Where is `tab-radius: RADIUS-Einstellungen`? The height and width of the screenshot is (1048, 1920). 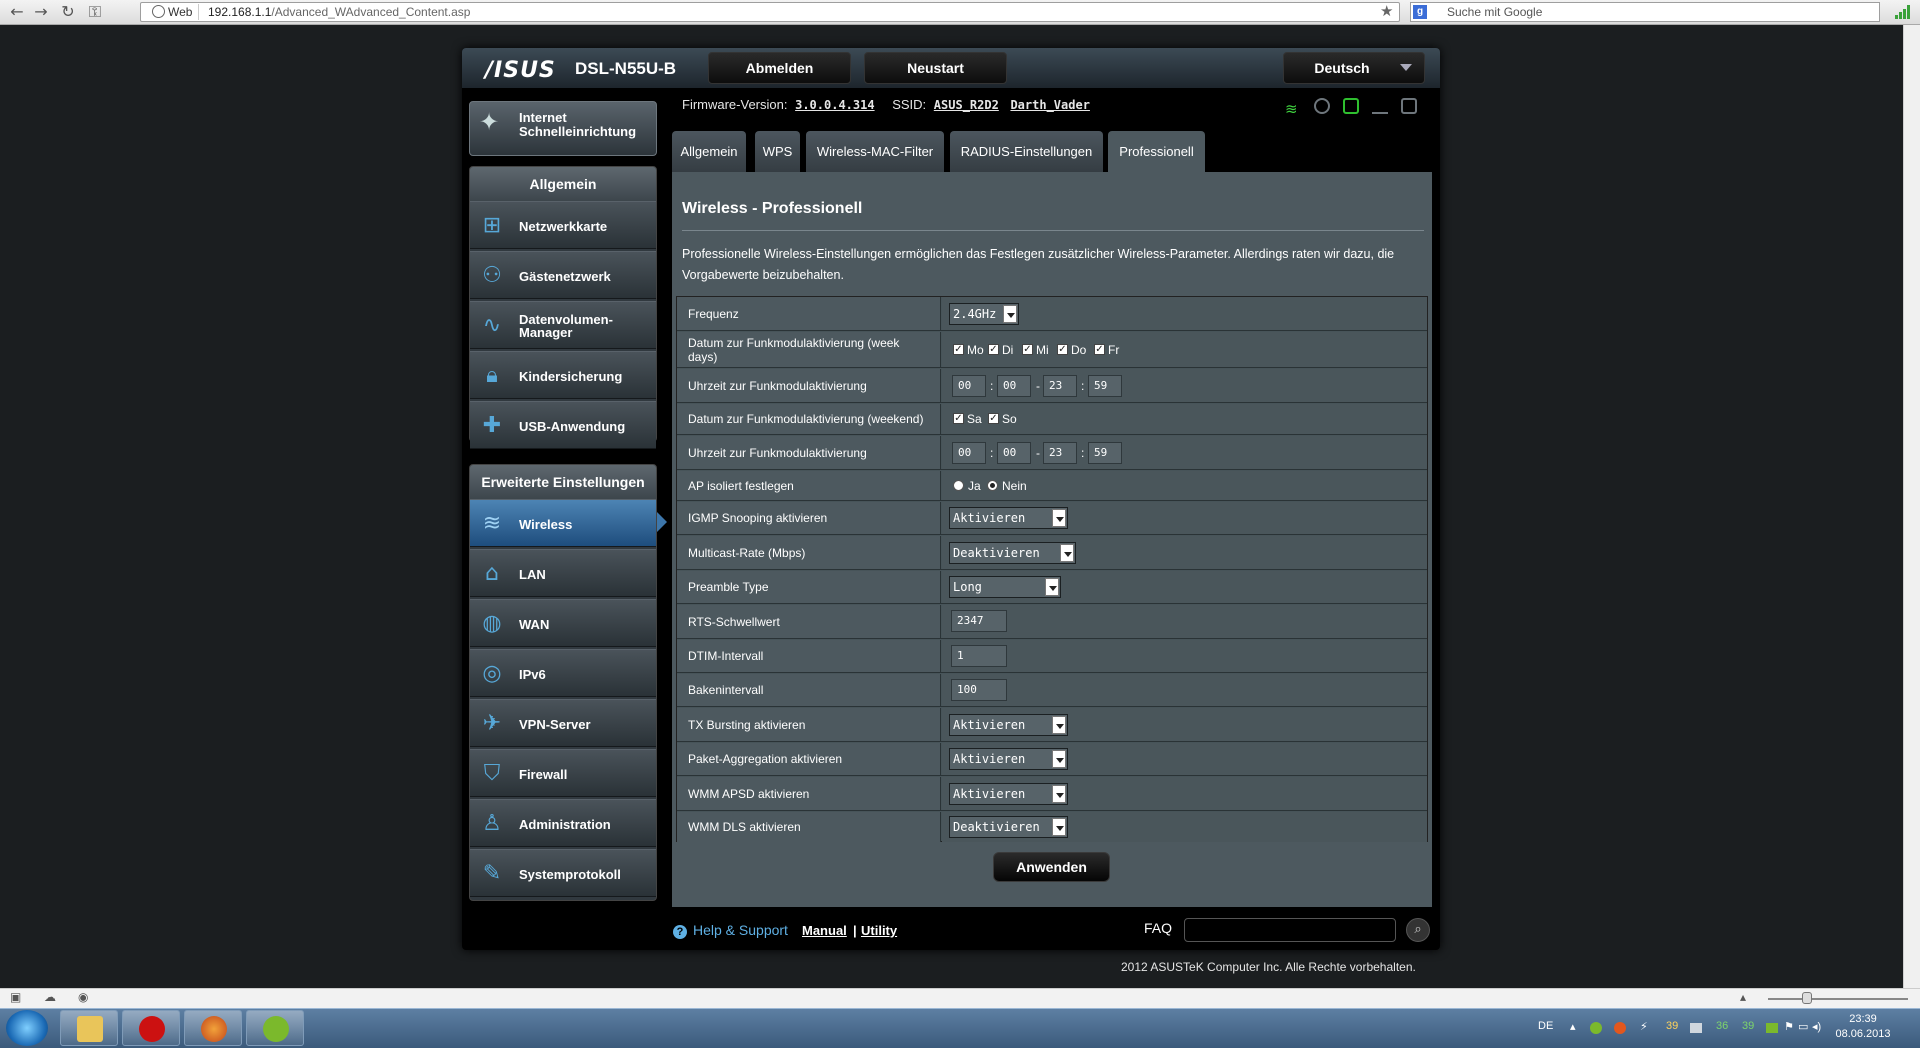 tab-radius: RADIUS-Einstellungen is located at coordinates (1026, 151).